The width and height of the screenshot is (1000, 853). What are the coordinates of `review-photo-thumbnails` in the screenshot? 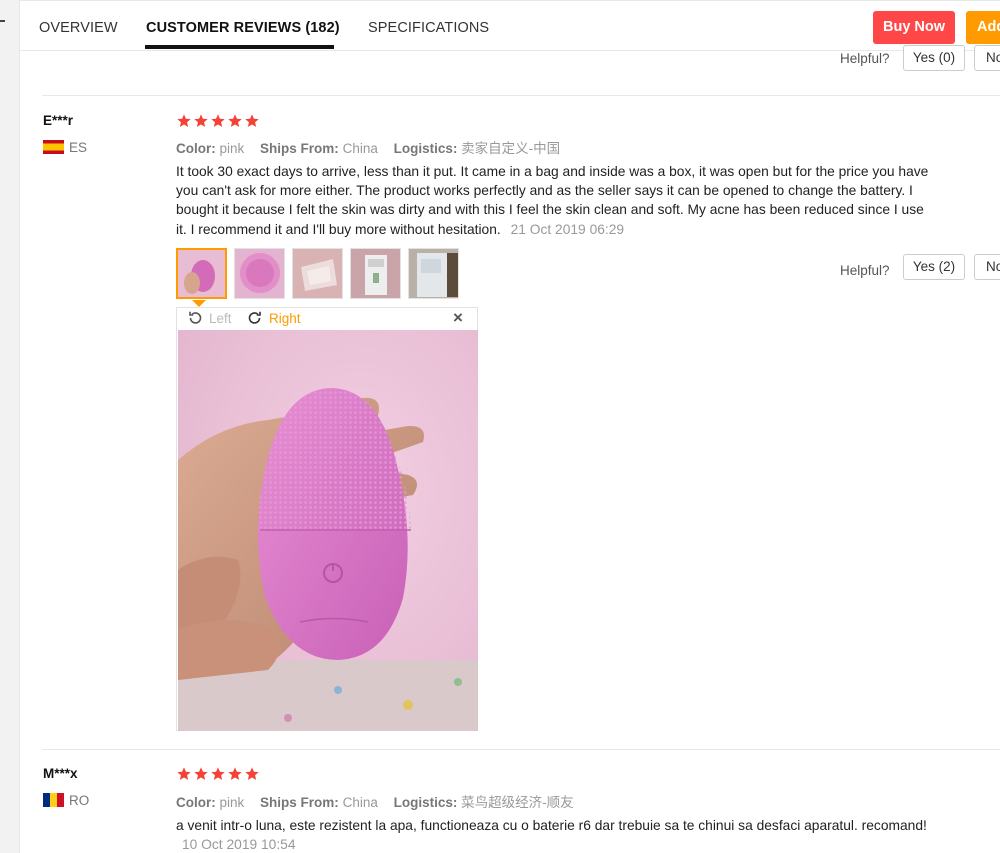 It's located at (317, 273).